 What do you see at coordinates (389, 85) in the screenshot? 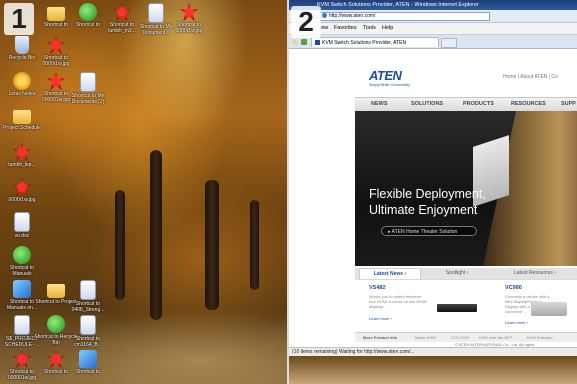
I see `logo-tagline: Simply Better Connectivity` at bounding box center [389, 85].